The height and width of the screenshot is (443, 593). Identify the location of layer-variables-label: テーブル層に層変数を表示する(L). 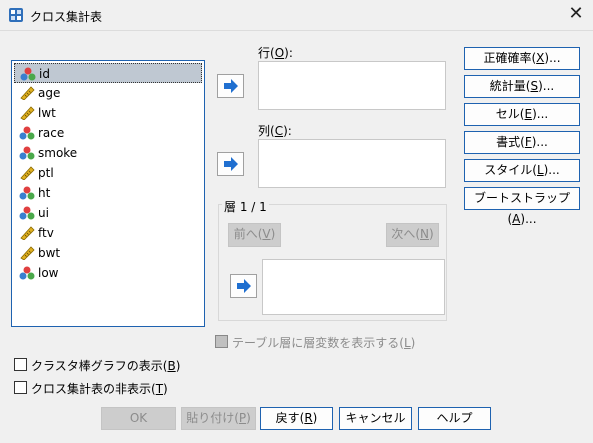
(324, 343).